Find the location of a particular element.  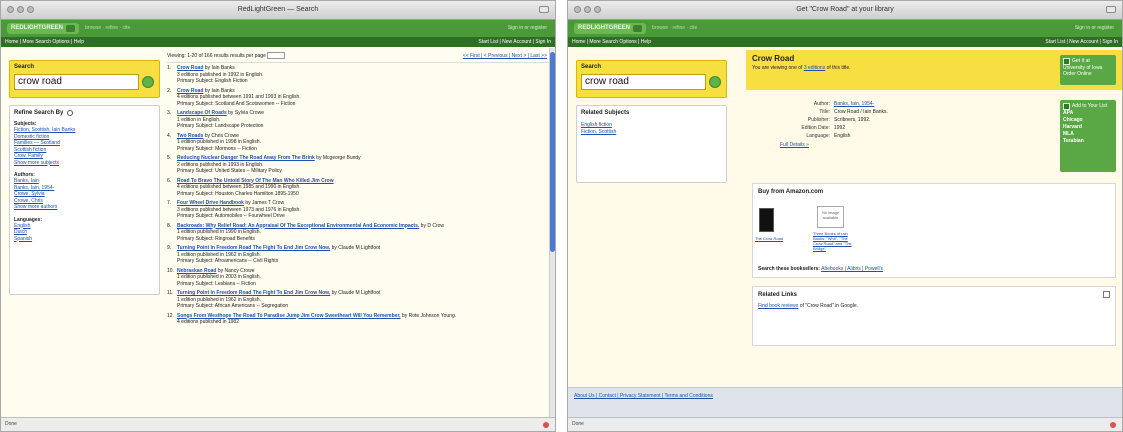

refine-title-text: Refine Search By is located at coordinates (39, 113).